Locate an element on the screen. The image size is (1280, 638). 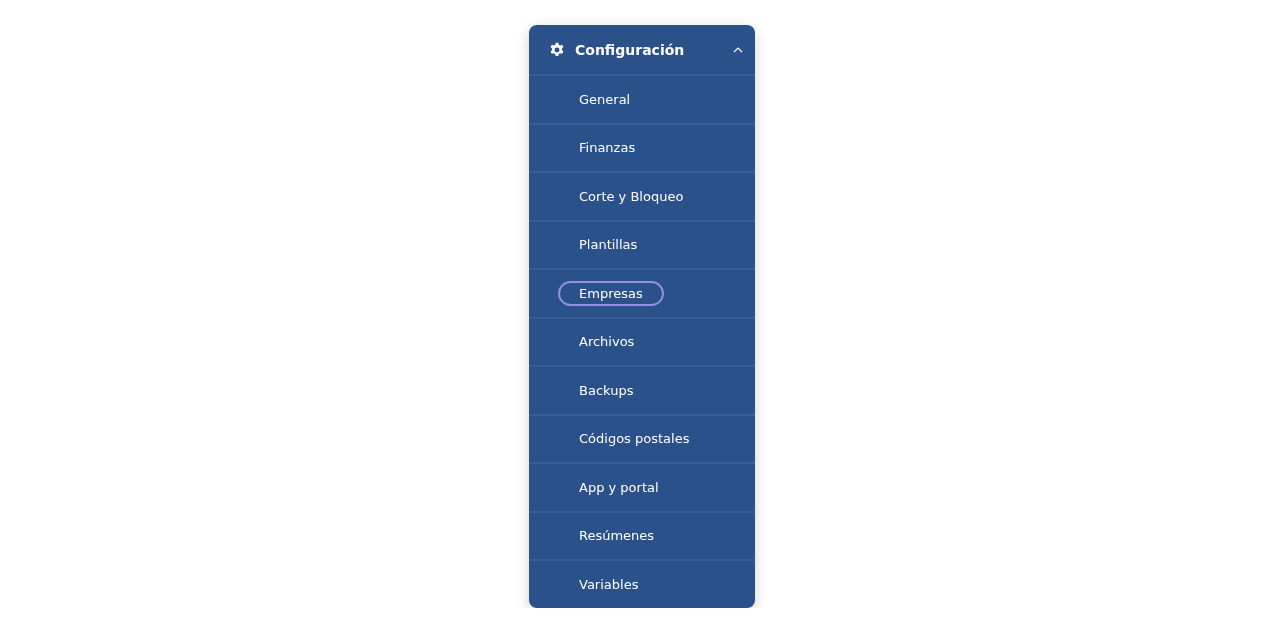
menu-item: Backups is located at coordinates (606, 390).